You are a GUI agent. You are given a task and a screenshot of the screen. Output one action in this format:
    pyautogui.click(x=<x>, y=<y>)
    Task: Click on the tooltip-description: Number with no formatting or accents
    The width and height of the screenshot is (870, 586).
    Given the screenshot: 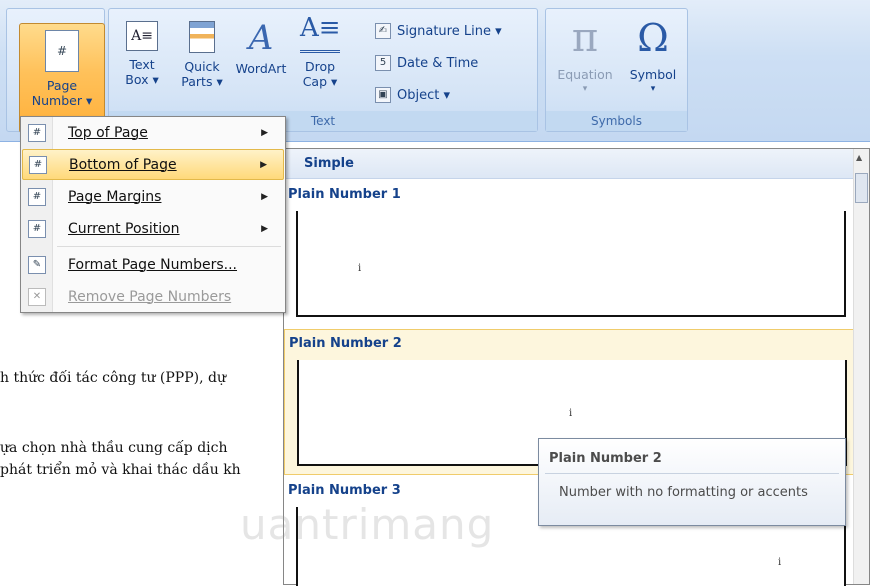 What is the action you would take?
    pyautogui.click(x=683, y=492)
    